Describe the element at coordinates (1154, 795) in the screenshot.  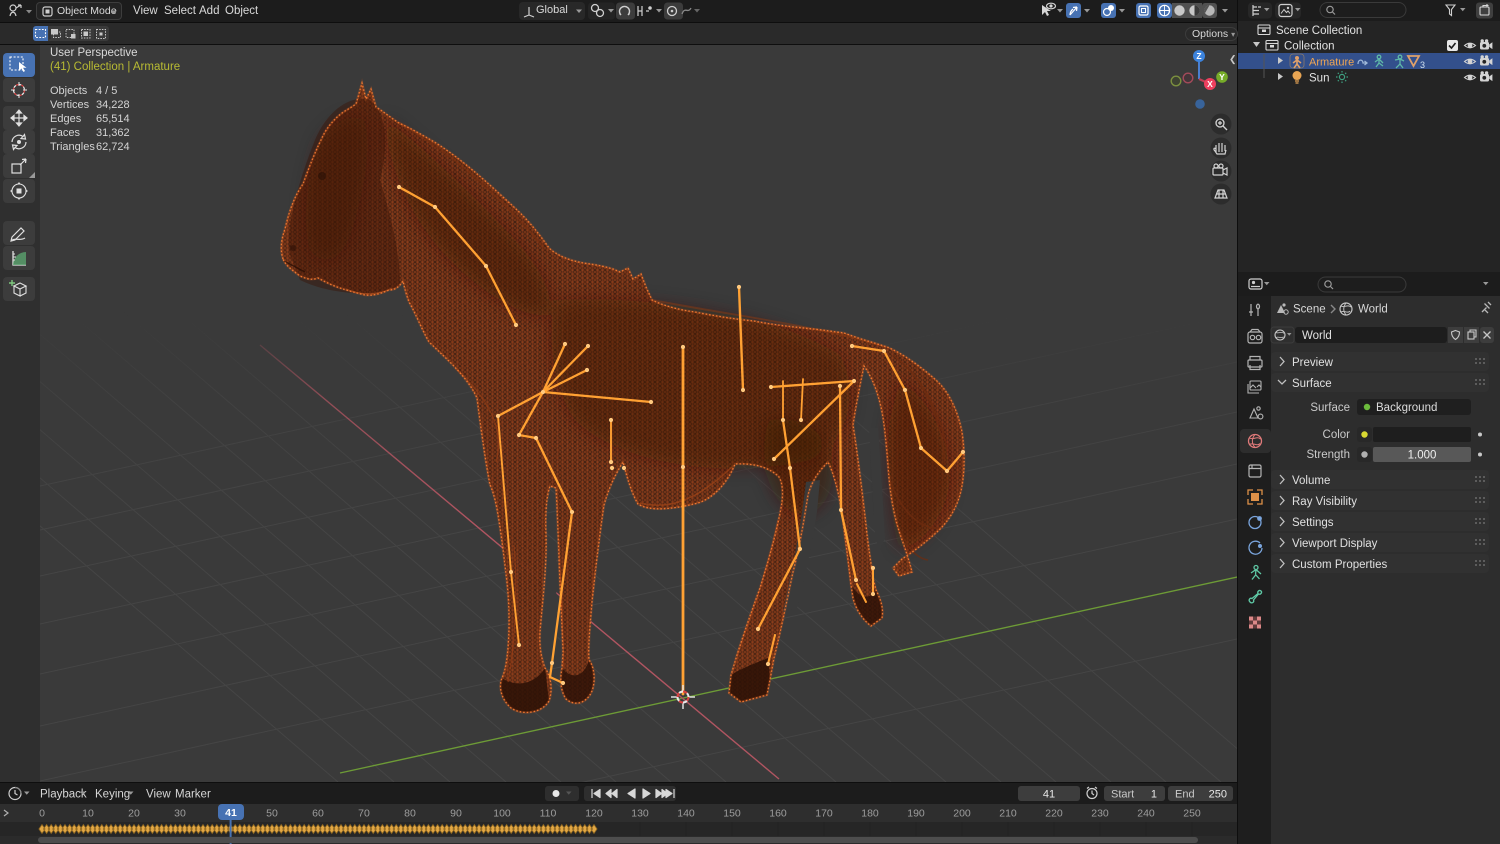
I see `svg-text: 1` at that location.